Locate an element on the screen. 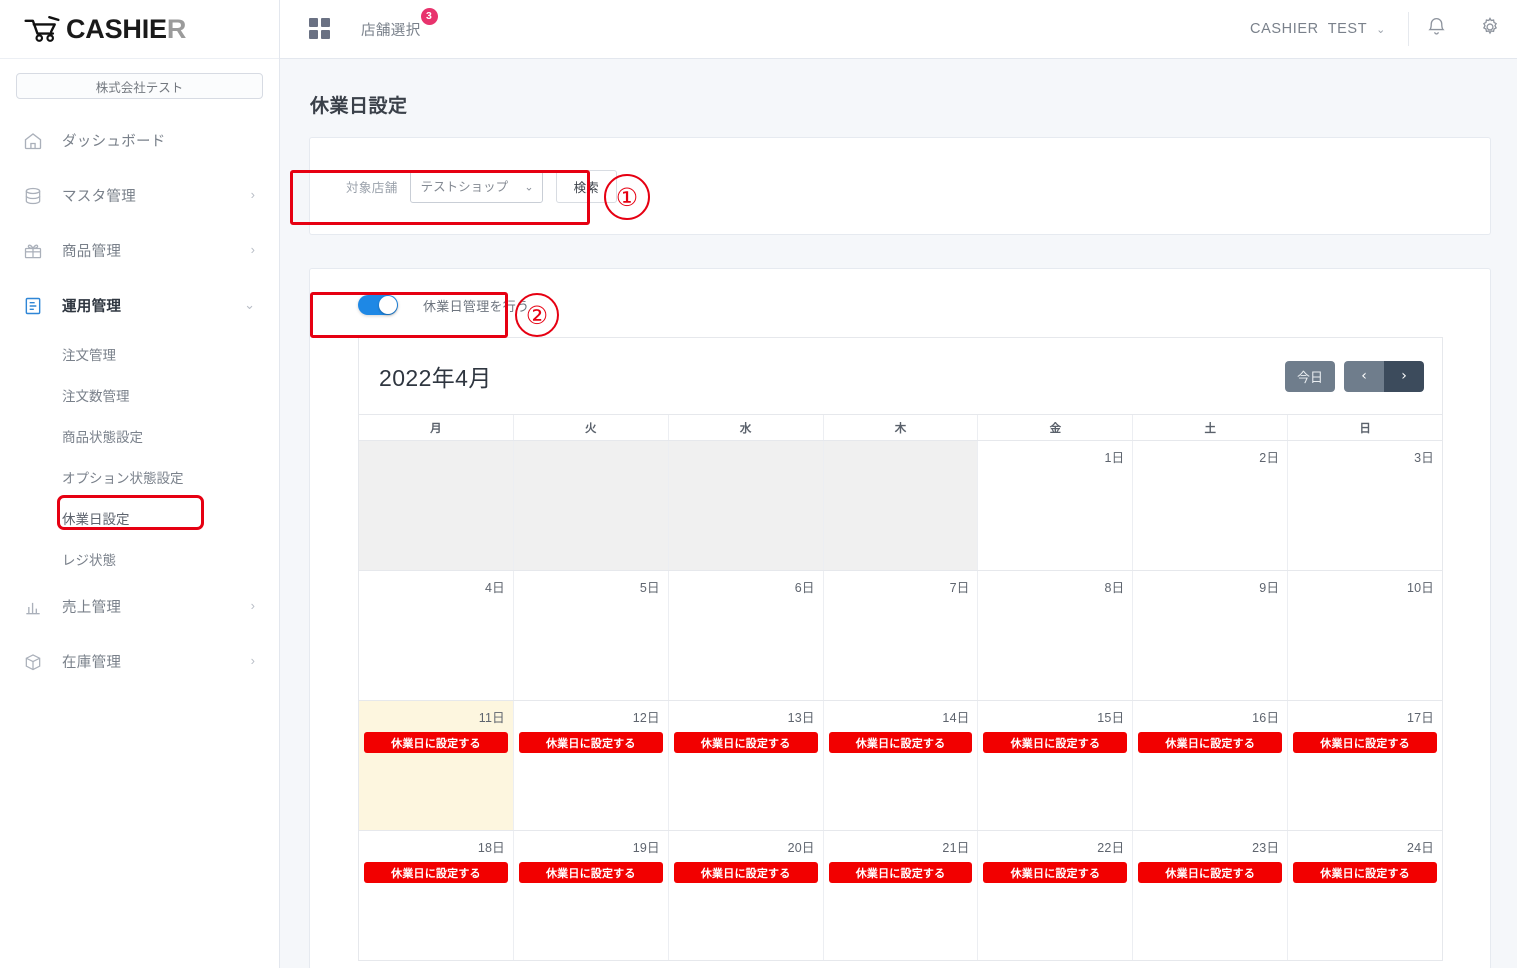 The height and width of the screenshot is (968, 1517). database-icon is located at coordinates (33, 196).